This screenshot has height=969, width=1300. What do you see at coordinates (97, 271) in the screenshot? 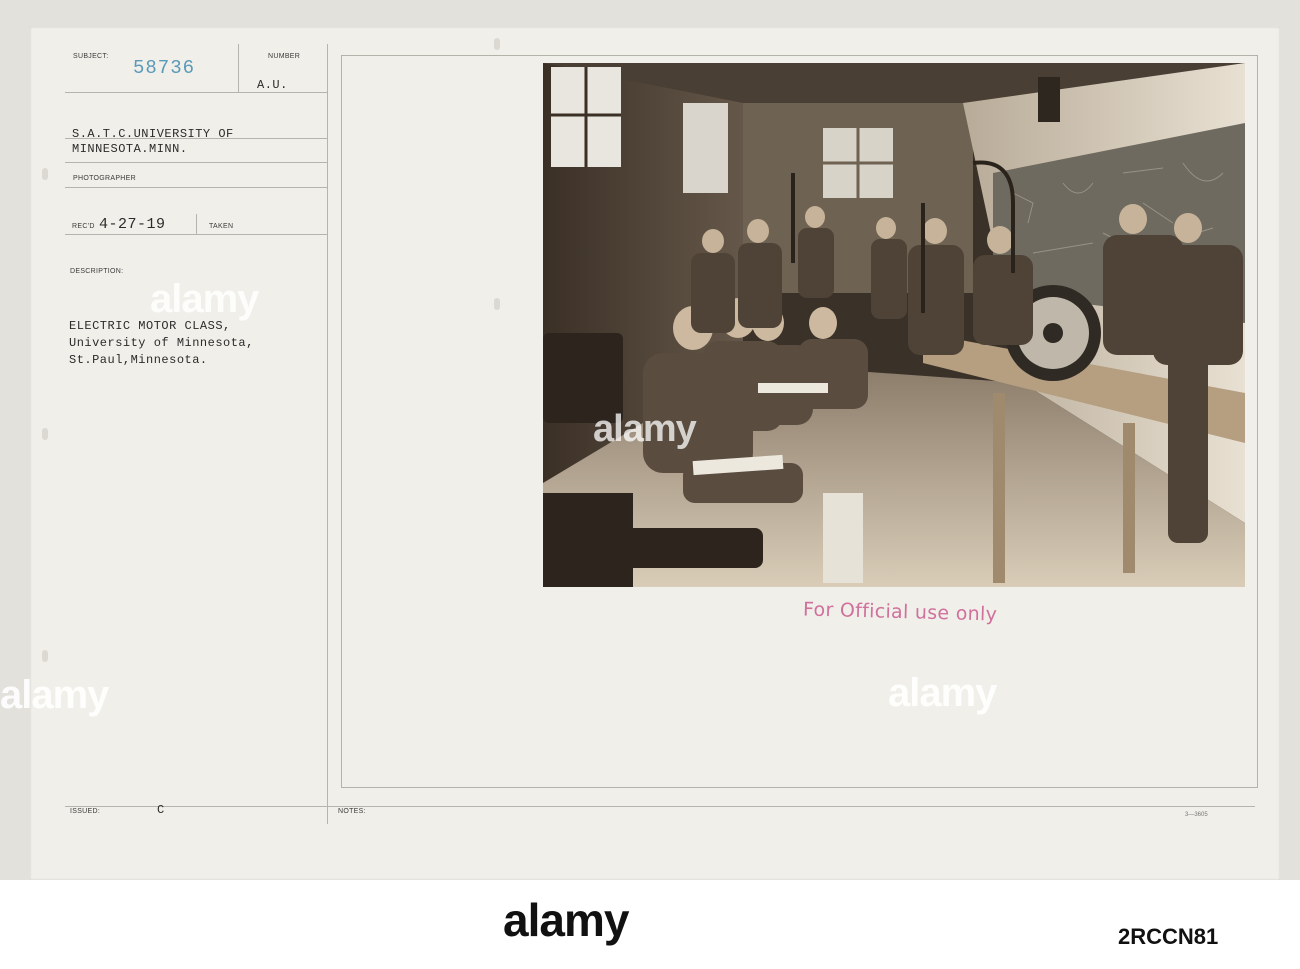
I see `description-label: DESCRIPTION:` at bounding box center [97, 271].